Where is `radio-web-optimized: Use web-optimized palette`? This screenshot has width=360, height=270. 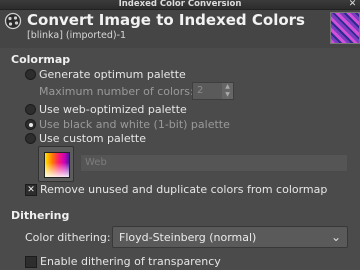 radio-web-optimized: Use web-optimized palette is located at coordinates (106, 109).